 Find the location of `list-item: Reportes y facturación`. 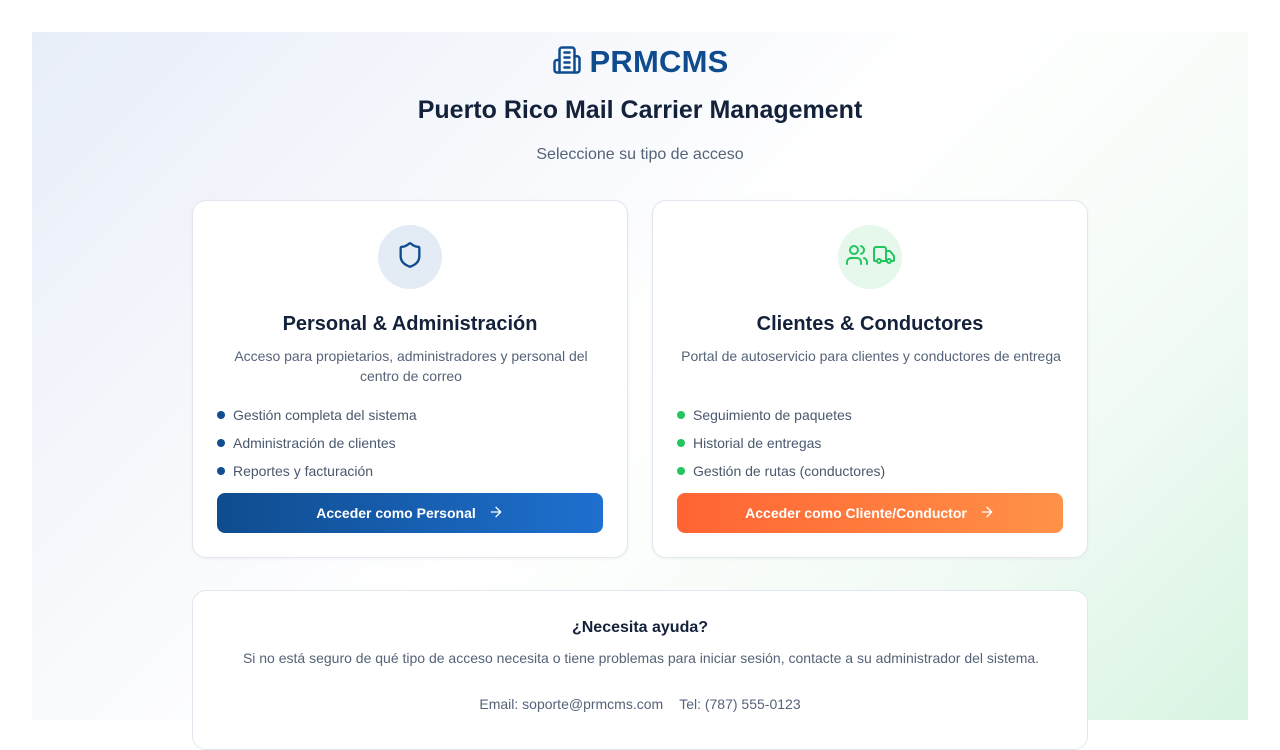

list-item: Reportes y facturación is located at coordinates (317, 471).